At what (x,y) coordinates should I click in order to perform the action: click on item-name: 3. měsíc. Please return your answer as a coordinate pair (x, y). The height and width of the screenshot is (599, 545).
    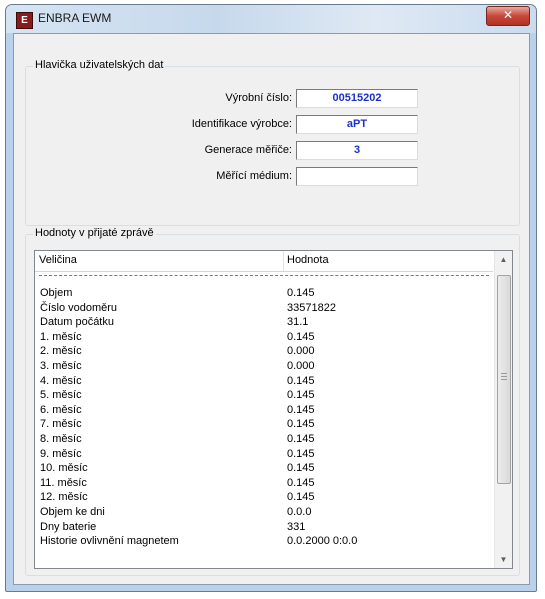
    Looking at the image, I should click on (61, 365).